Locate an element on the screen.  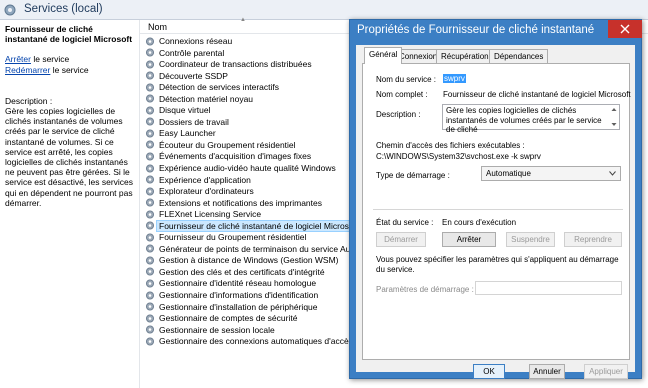
column-header-name: Nom is located at coordinates (157, 27).